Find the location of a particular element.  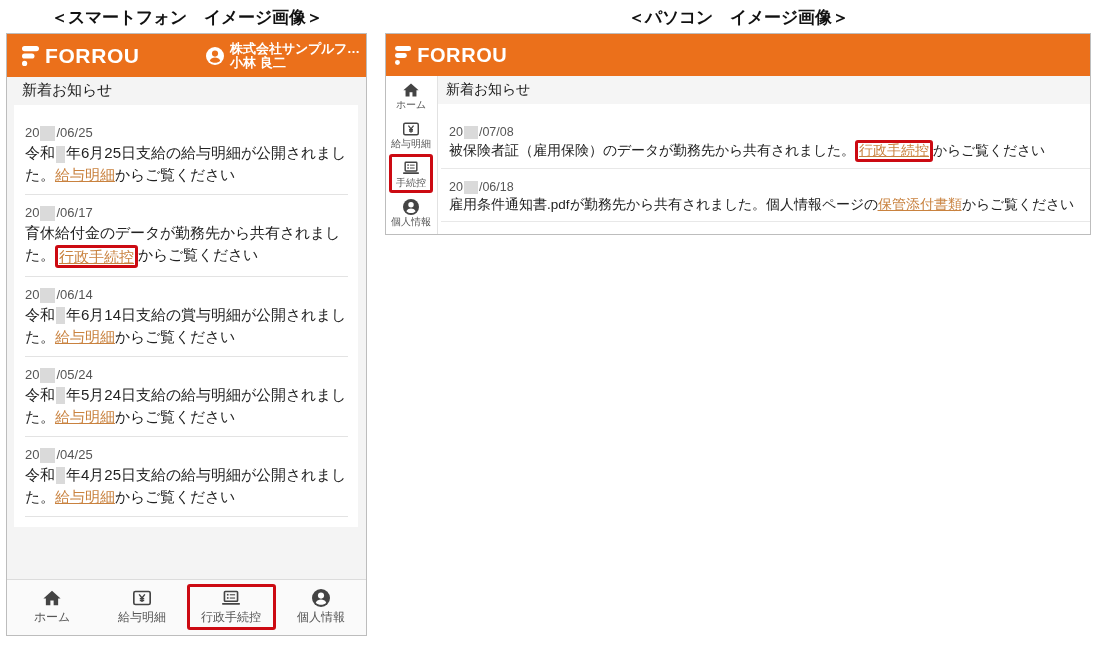

notice-date: 20 /06/18 is located at coordinates (482, 187).